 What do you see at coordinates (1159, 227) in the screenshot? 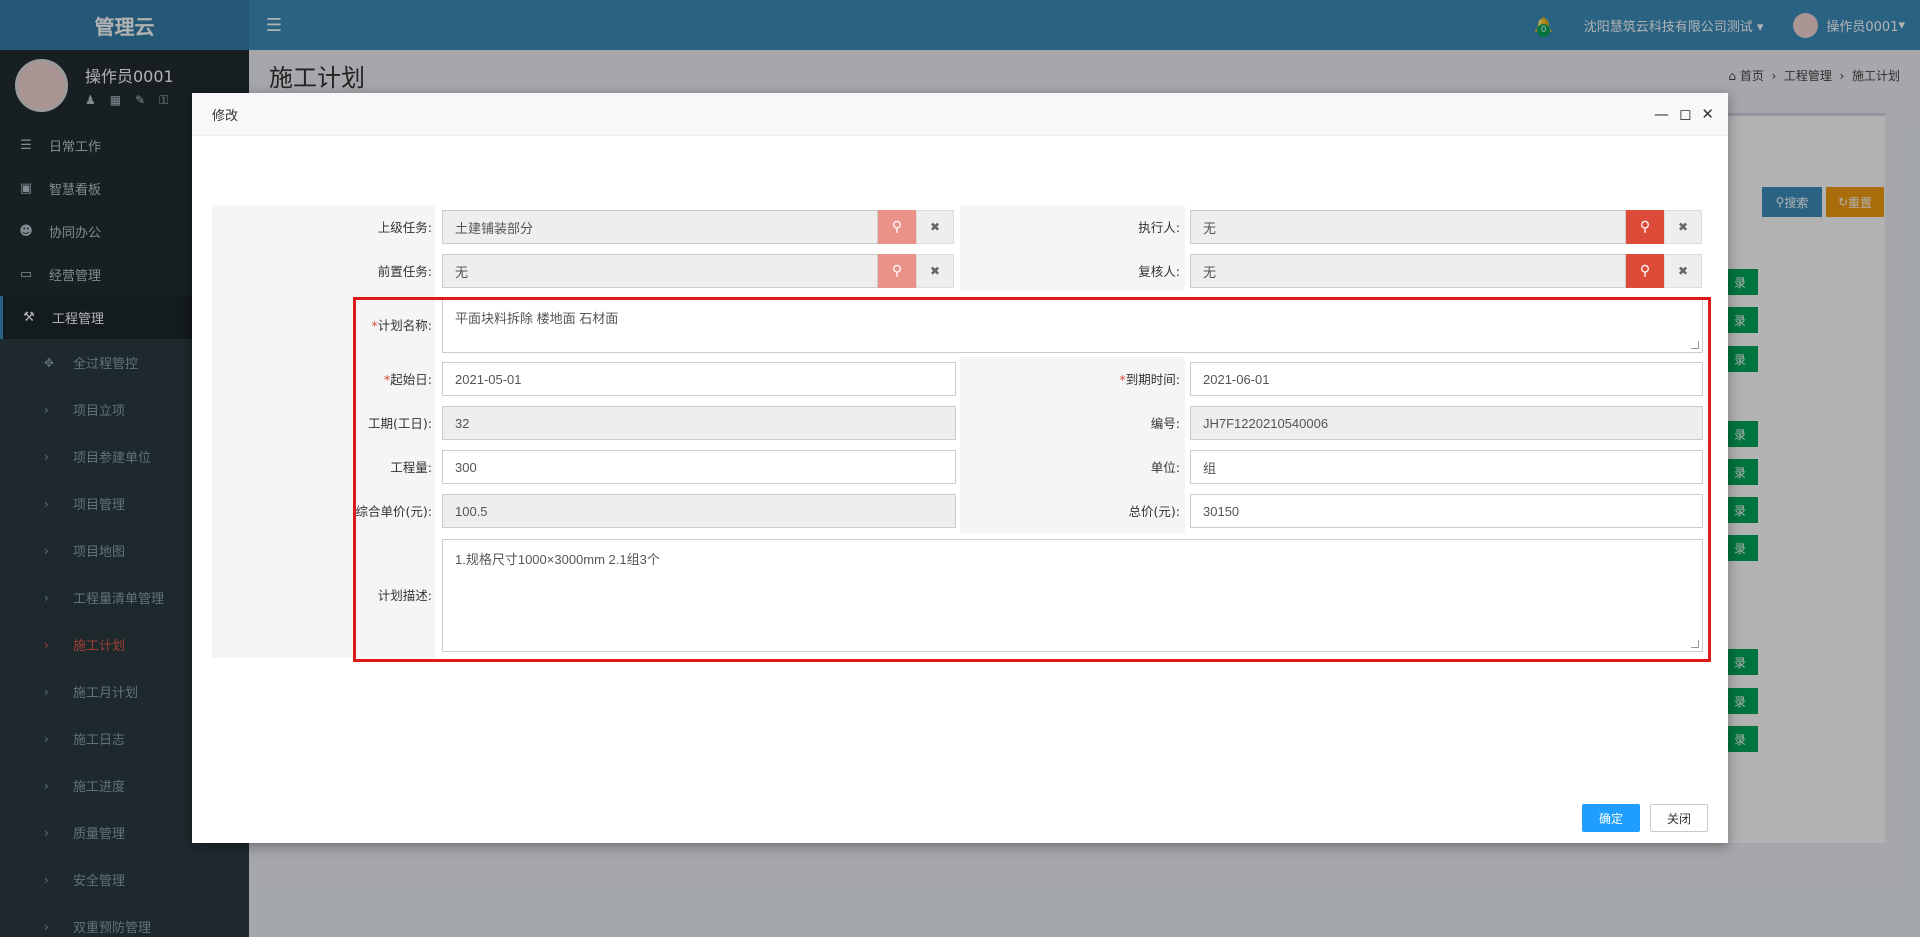
I see `executor-label: 执行人:` at bounding box center [1159, 227].